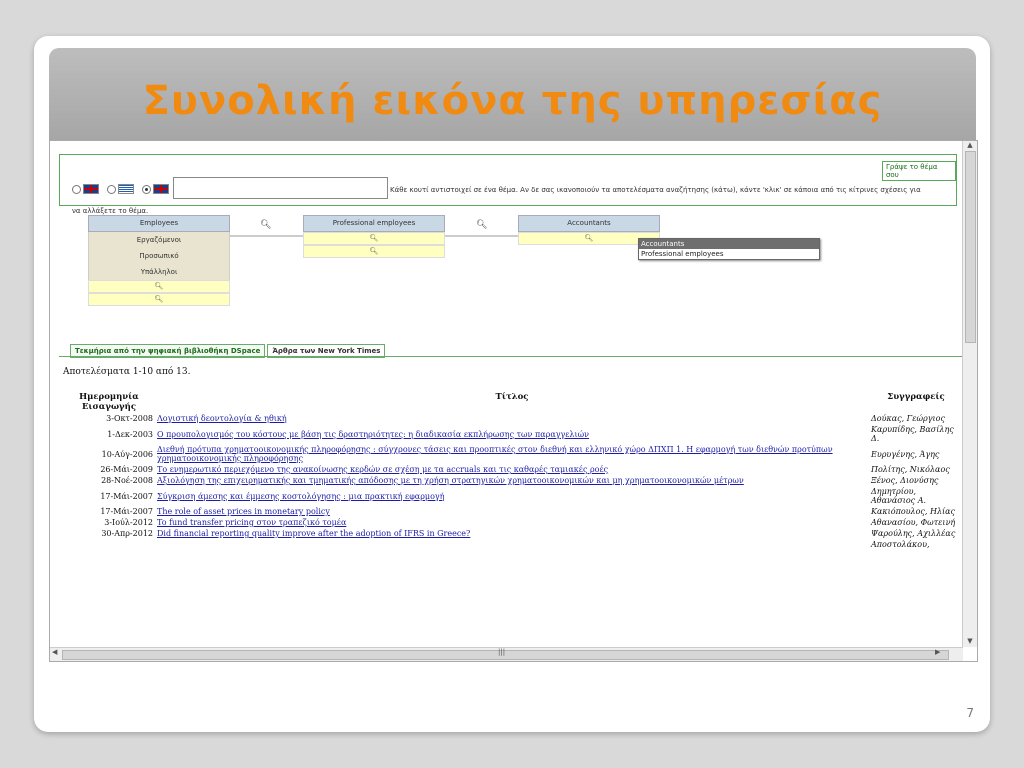 This screenshot has width=1024, height=768. What do you see at coordinates (127, 533) in the screenshot?
I see `result-date: 30-Απρ-2012` at bounding box center [127, 533].